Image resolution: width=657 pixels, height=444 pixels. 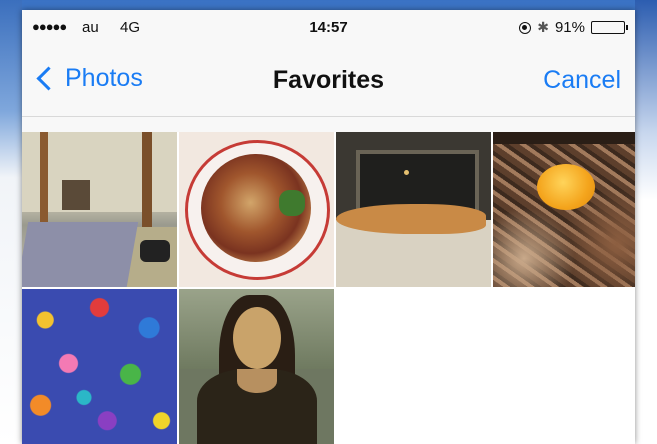 I want to click on cancel-button: Cancel, so click(x=582, y=80).